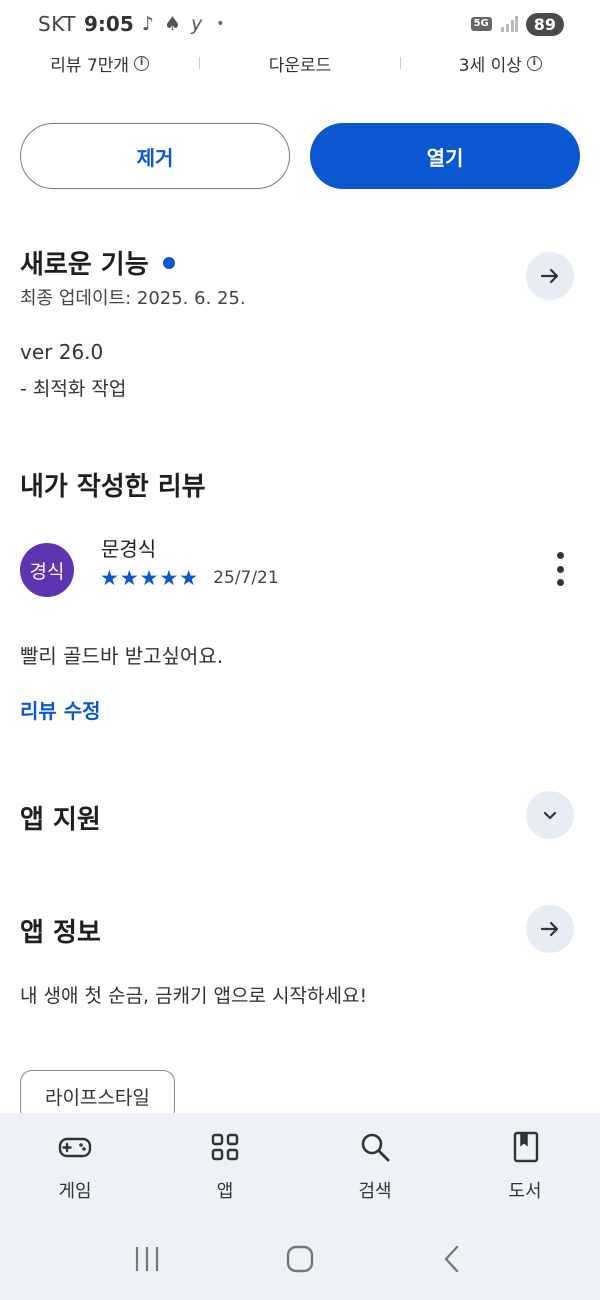  Describe the element at coordinates (155, 156) in the screenshot. I see `remove-button: 제거` at that location.